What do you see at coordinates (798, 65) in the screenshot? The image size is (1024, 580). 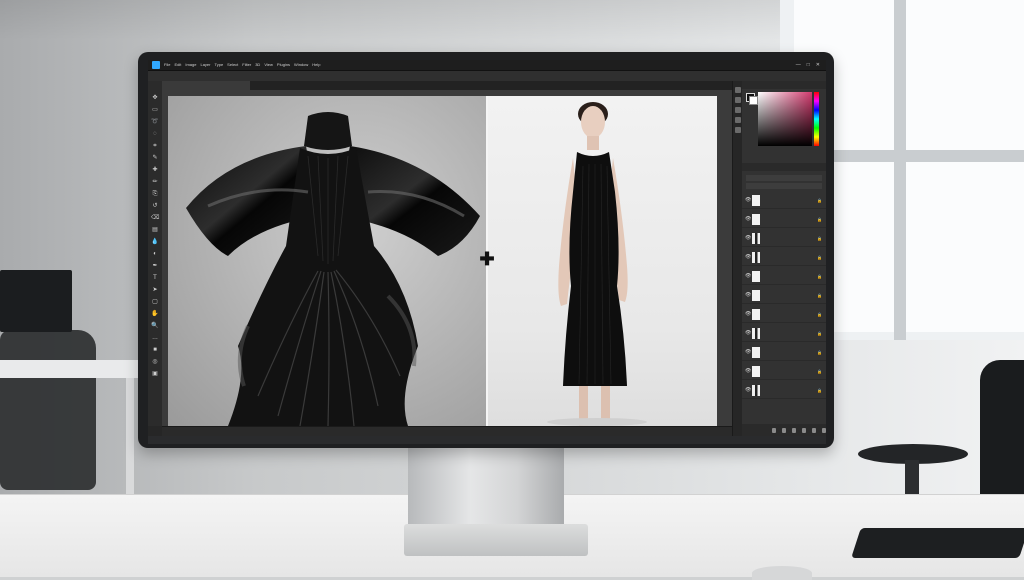 I see `minimize-button: —` at bounding box center [798, 65].